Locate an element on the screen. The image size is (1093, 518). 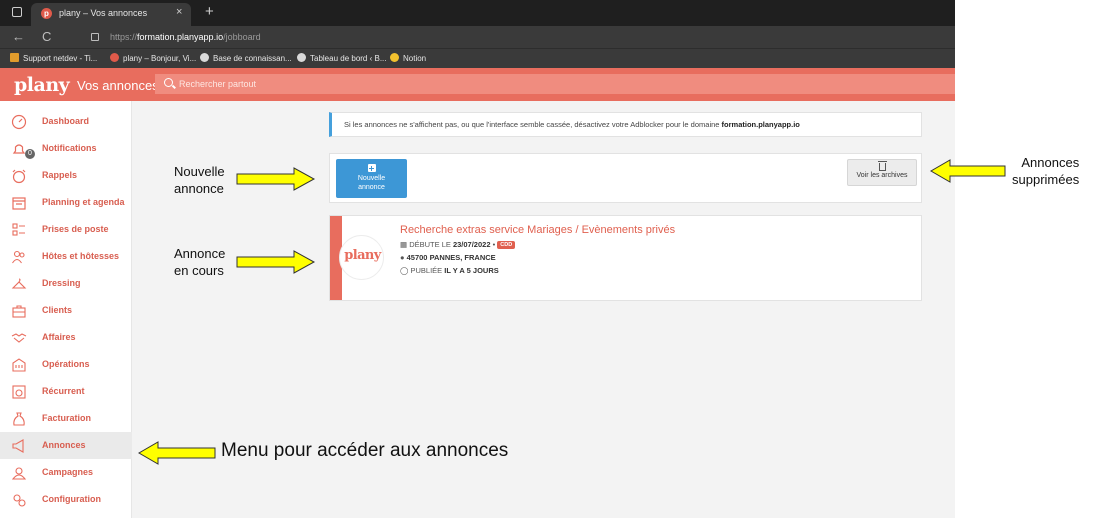
sidebar-item-notifications: 0 Notifications is located at coordinates (66, 148).